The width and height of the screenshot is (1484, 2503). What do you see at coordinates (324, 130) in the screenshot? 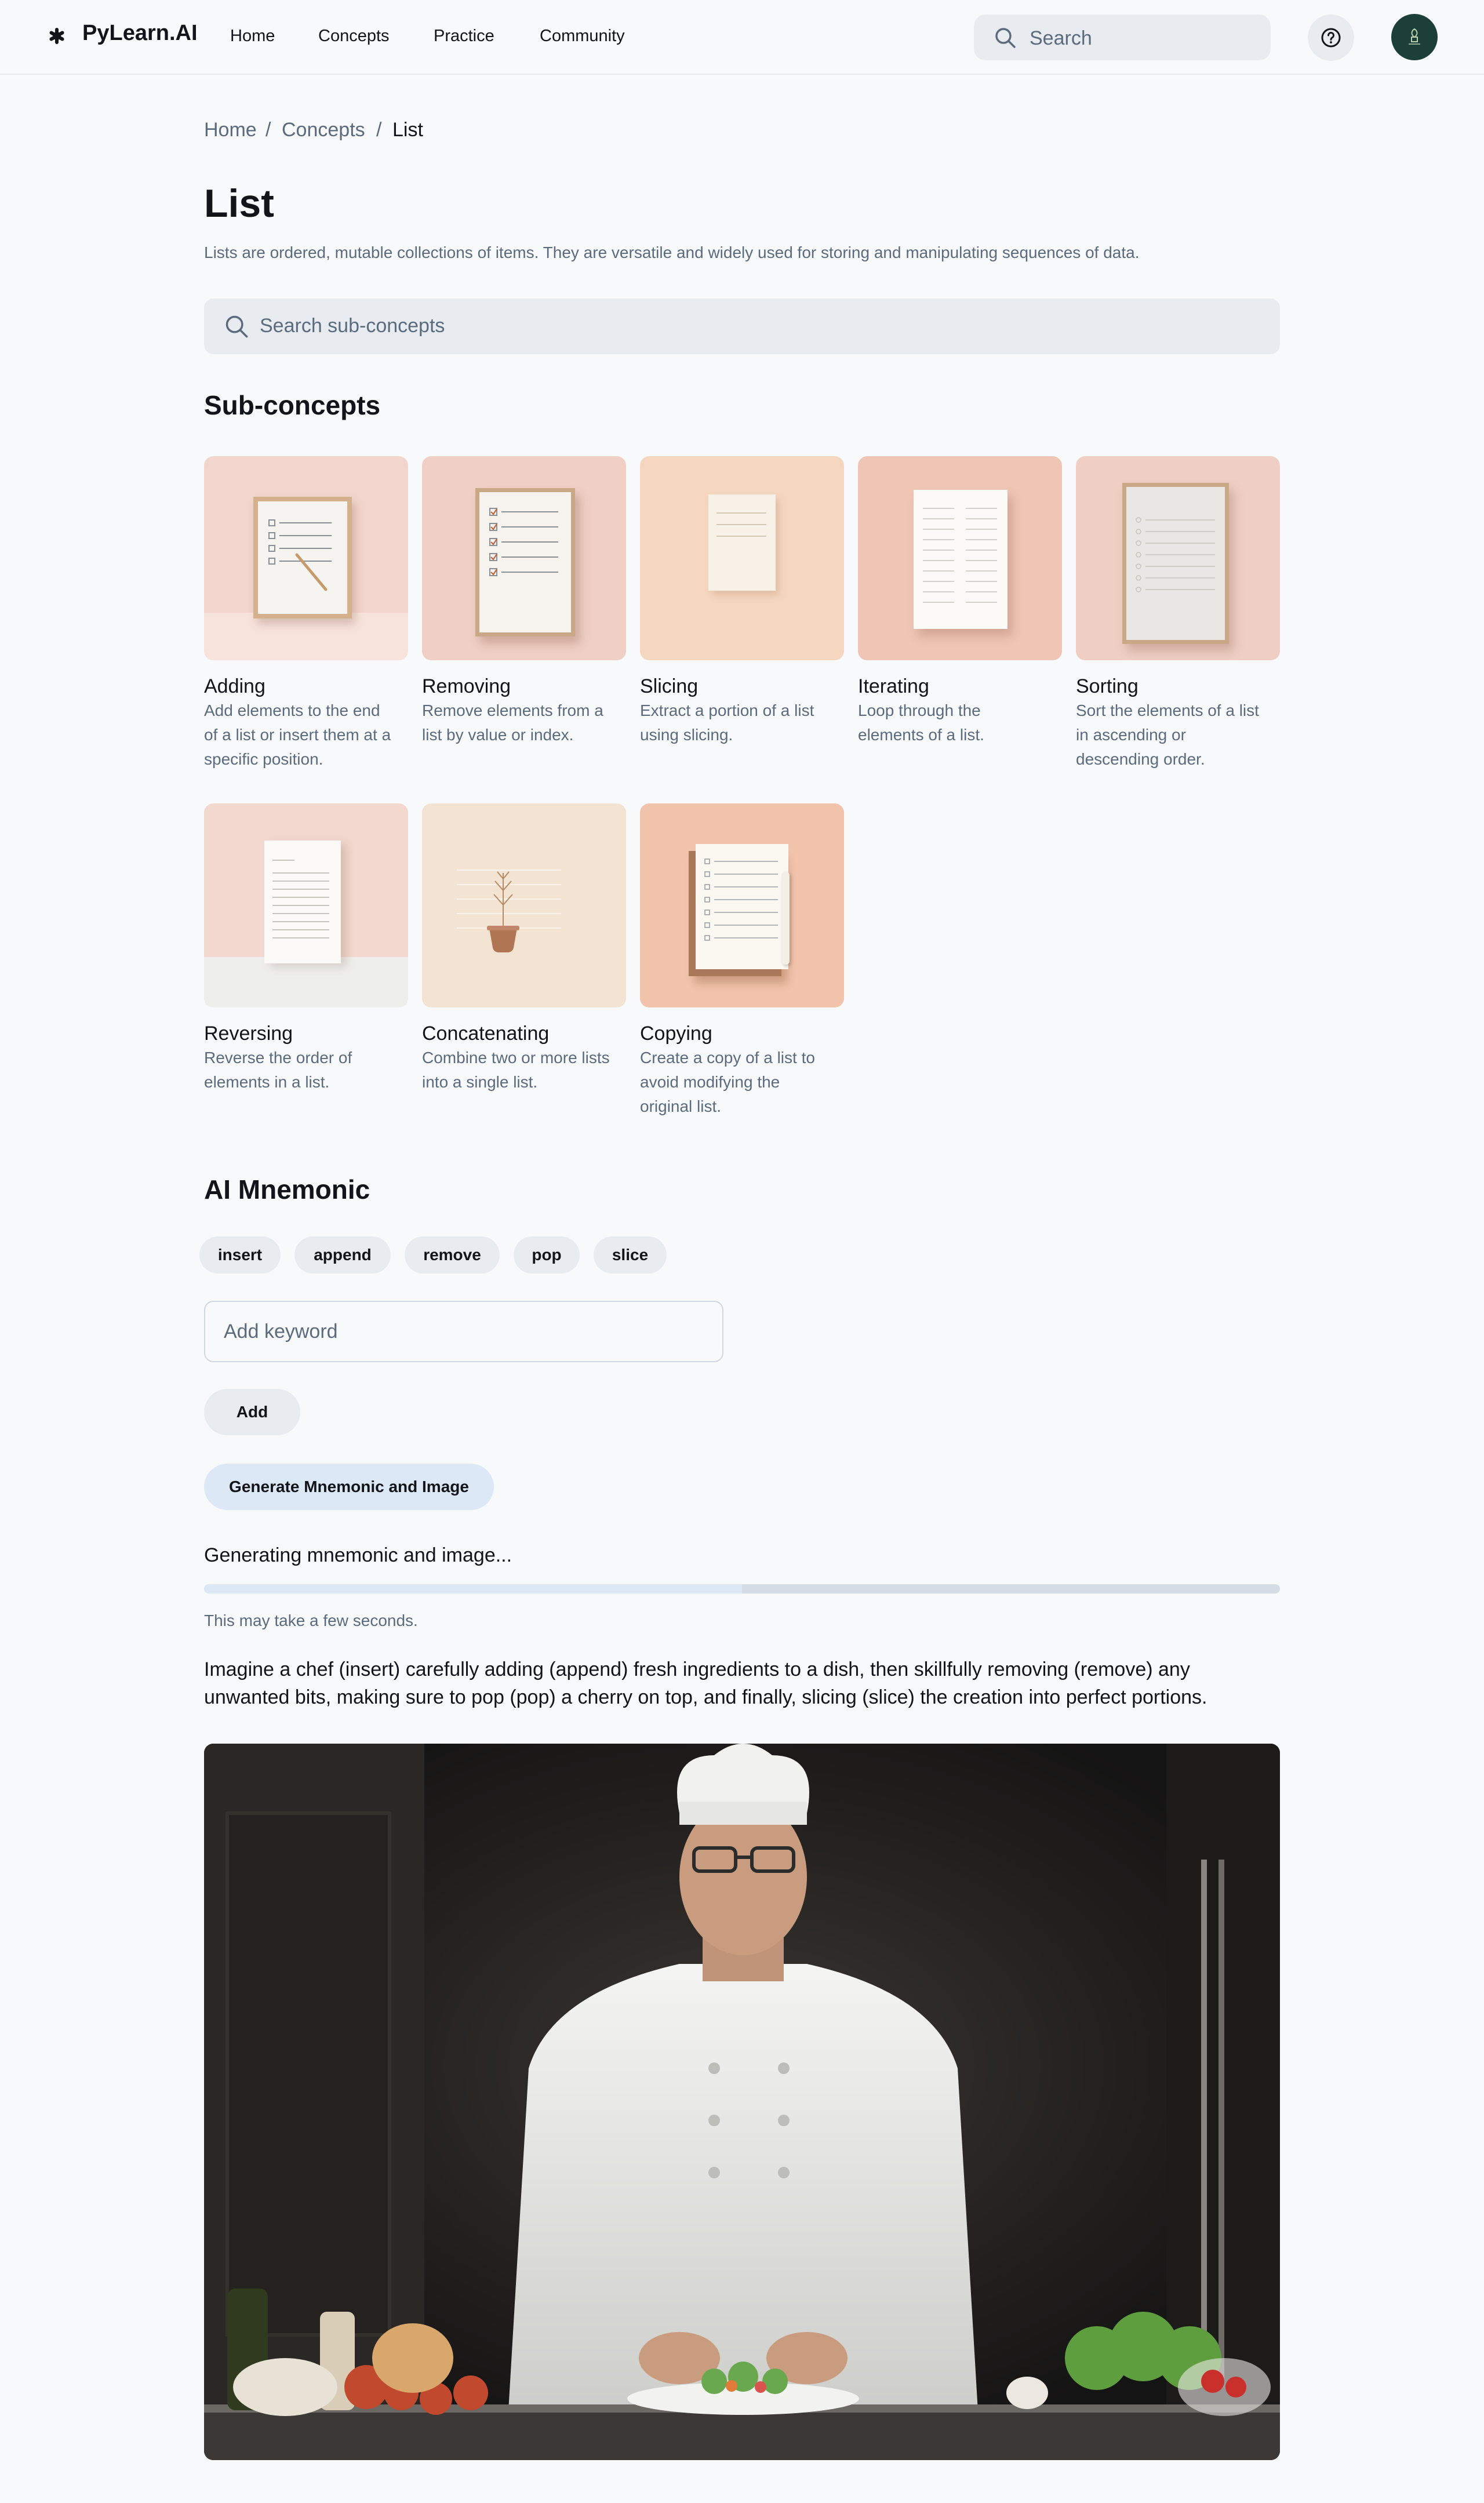
I see `breadcrumb-concepts: Concepts` at bounding box center [324, 130].